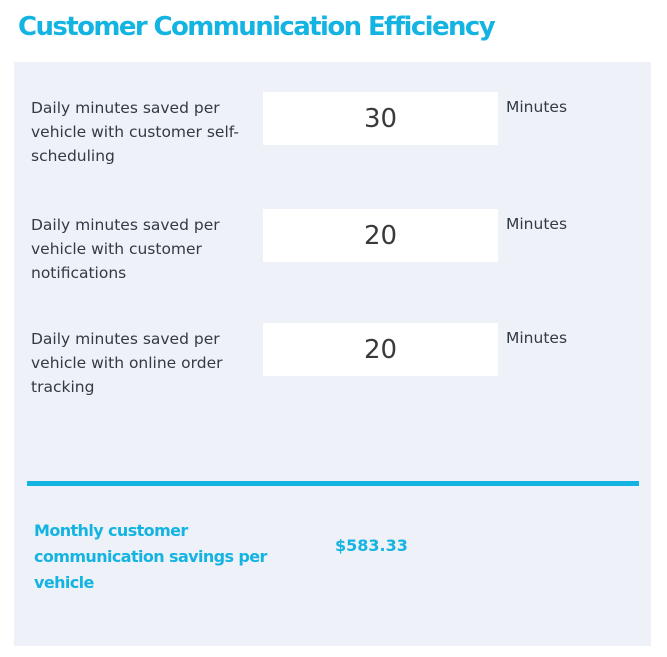 The image size is (667, 657). What do you see at coordinates (257, 27) in the screenshot?
I see `page-title: Customer Communication Efficiency` at bounding box center [257, 27].